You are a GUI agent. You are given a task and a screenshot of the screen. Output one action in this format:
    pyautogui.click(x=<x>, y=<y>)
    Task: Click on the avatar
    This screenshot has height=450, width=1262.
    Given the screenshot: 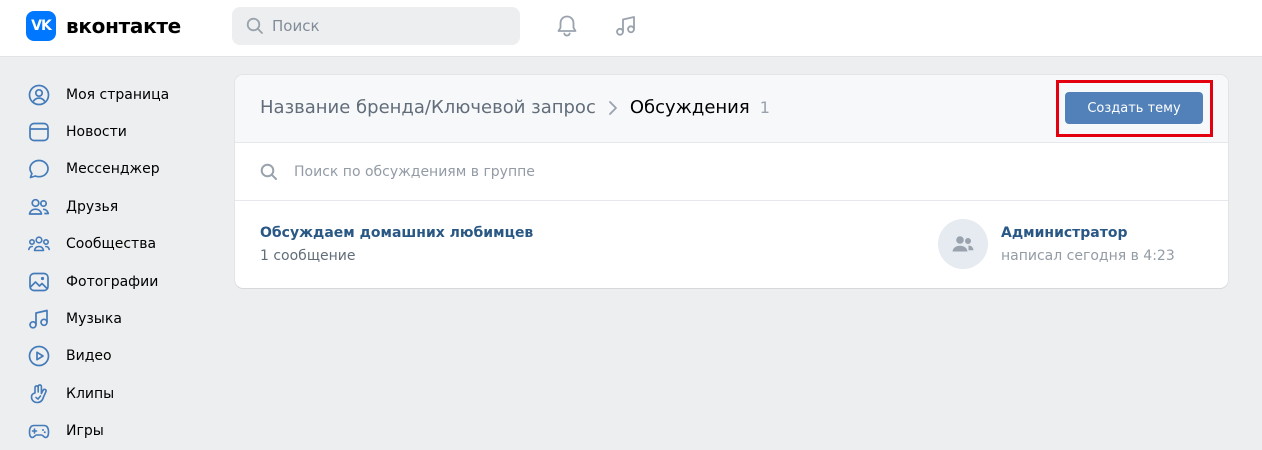 What is the action you would take?
    pyautogui.click(x=963, y=244)
    